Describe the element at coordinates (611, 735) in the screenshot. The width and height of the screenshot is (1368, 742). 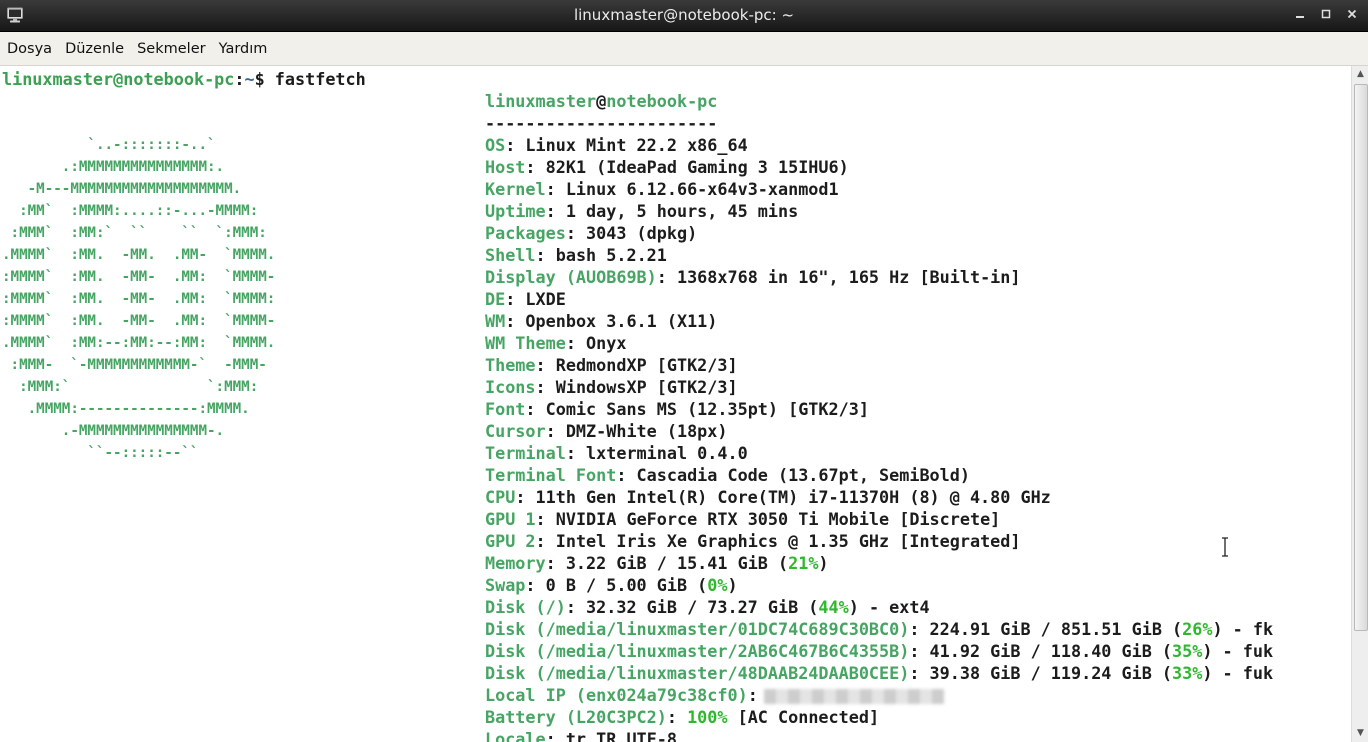
I see `info-value: : tr_TR.UTF-8` at that location.